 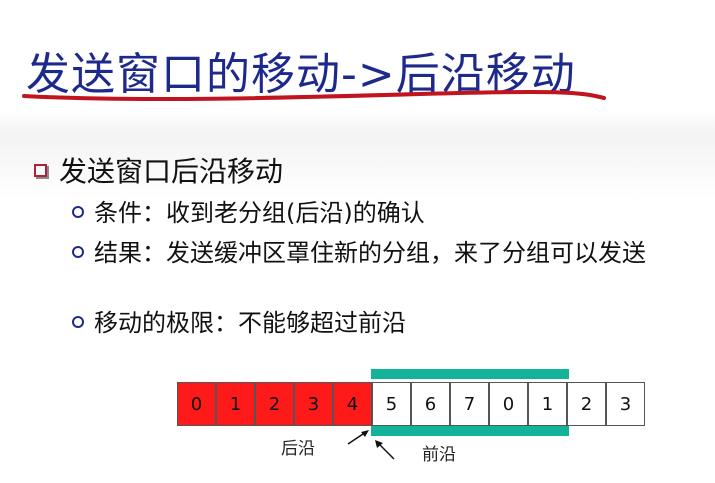 I want to click on sub-bullet-condition: 条件：收到老分组(后沿)的确认, so click(x=248, y=213).